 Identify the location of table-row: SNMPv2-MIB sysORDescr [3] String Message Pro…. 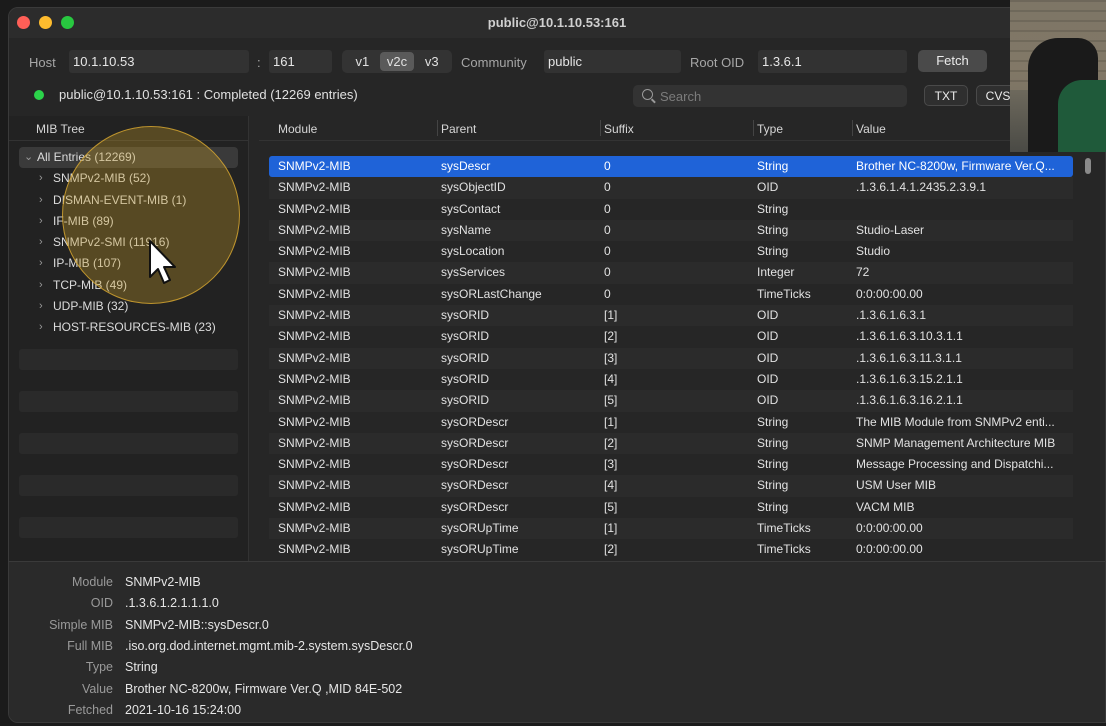
(671, 464).